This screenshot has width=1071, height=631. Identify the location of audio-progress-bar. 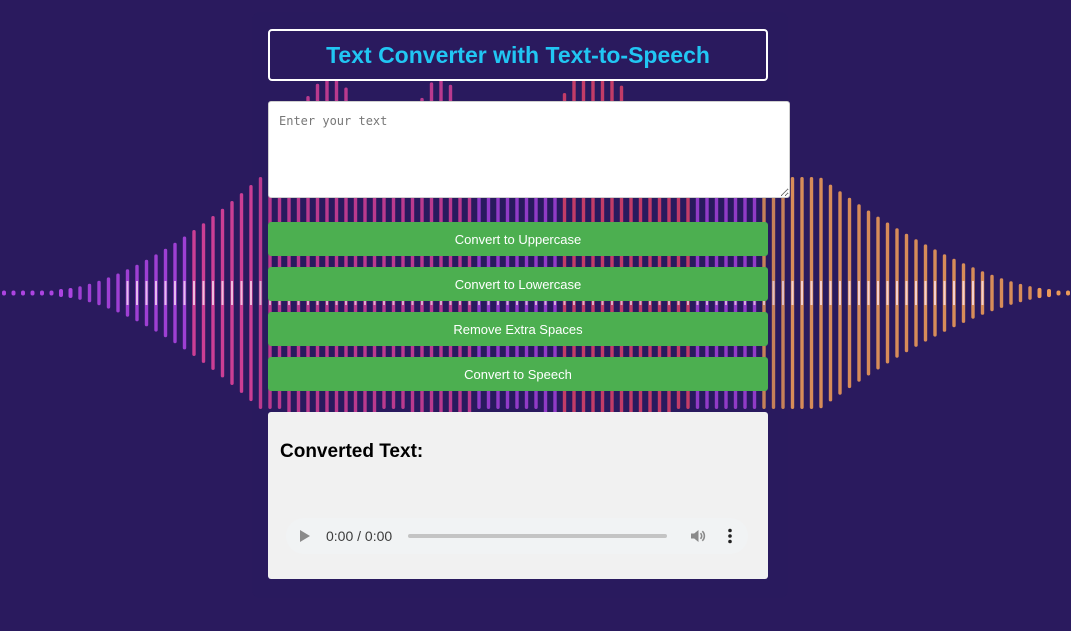
(537, 536).